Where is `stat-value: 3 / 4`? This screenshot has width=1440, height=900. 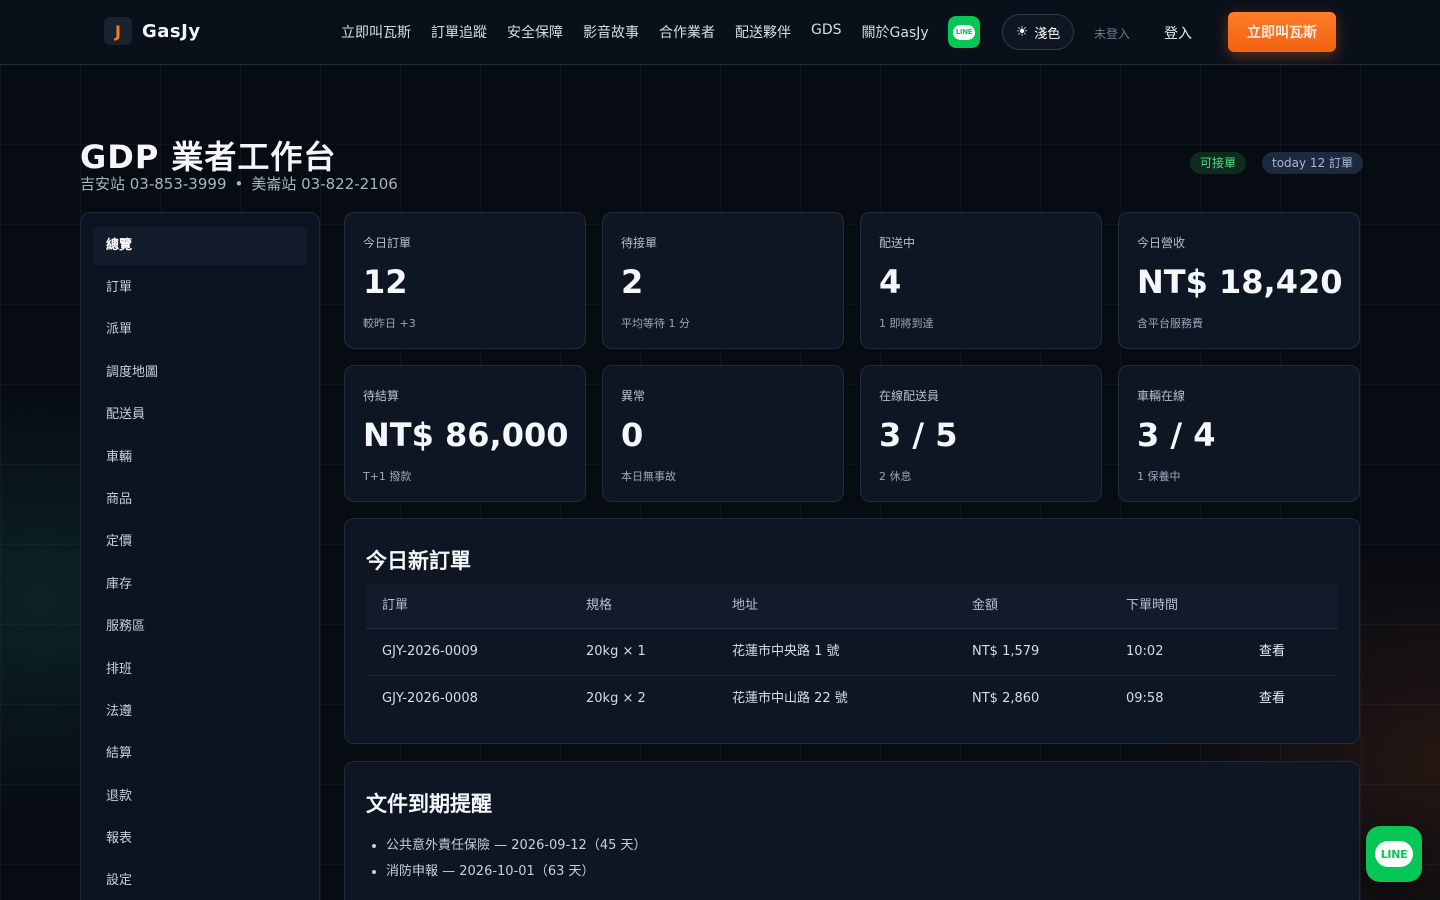 stat-value: 3 / 4 is located at coordinates (1176, 435).